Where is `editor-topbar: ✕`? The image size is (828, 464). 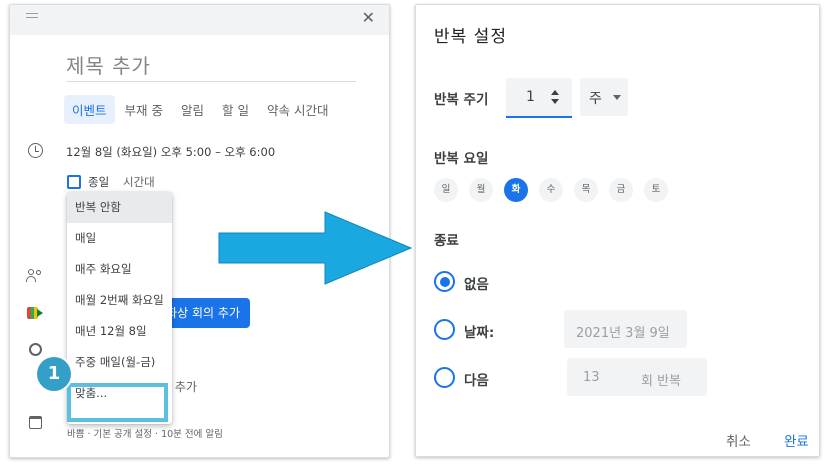 editor-topbar: ✕ is located at coordinates (199, 20).